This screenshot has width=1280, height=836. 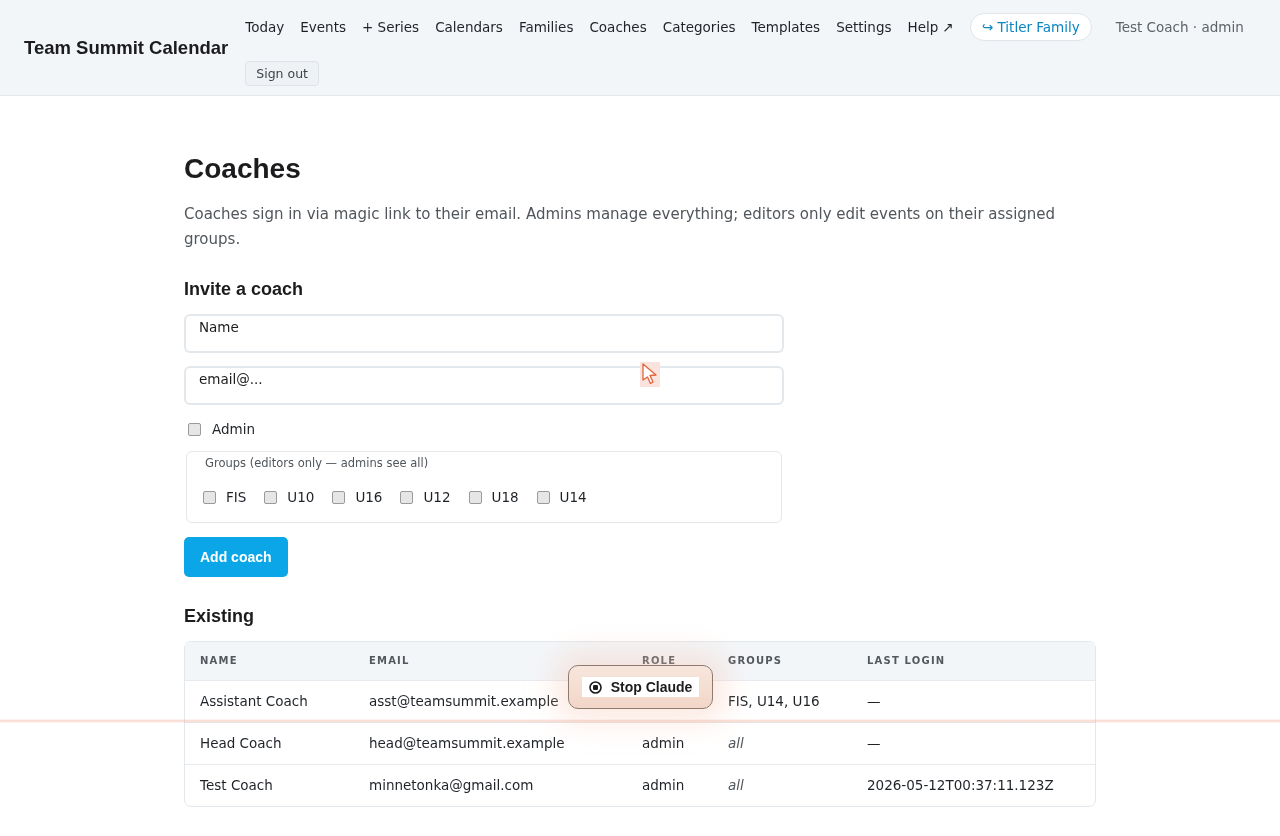 What do you see at coordinates (864, 27) in the screenshot?
I see `nav-link: Settings` at bounding box center [864, 27].